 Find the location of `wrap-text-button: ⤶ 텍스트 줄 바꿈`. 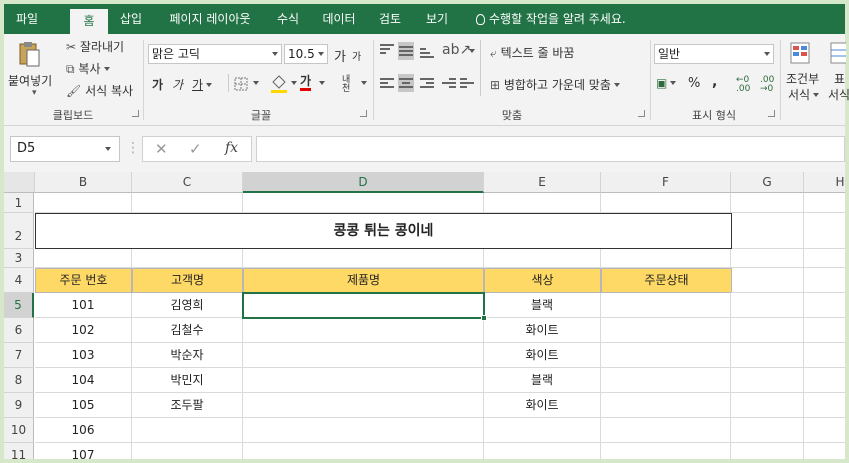

wrap-text-button: ⤶ 텍스트 줄 바꿈 is located at coordinates (532, 52).